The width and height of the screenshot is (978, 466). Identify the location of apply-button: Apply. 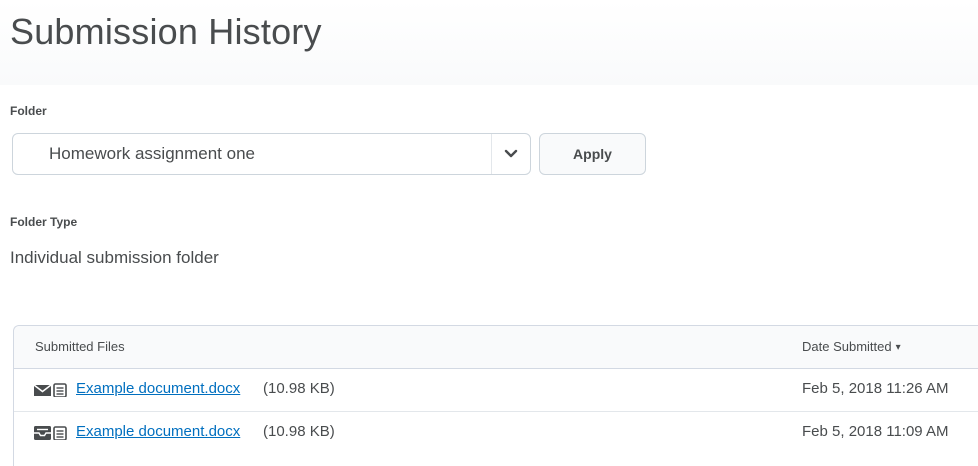
(592, 154).